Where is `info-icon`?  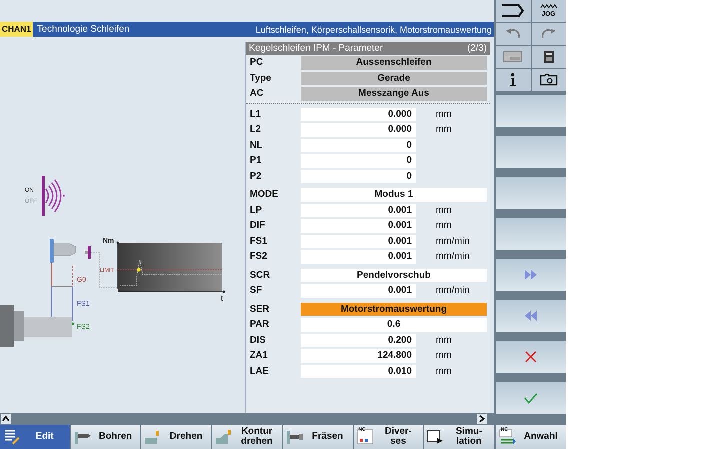
info-icon is located at coordinates (513, 80).